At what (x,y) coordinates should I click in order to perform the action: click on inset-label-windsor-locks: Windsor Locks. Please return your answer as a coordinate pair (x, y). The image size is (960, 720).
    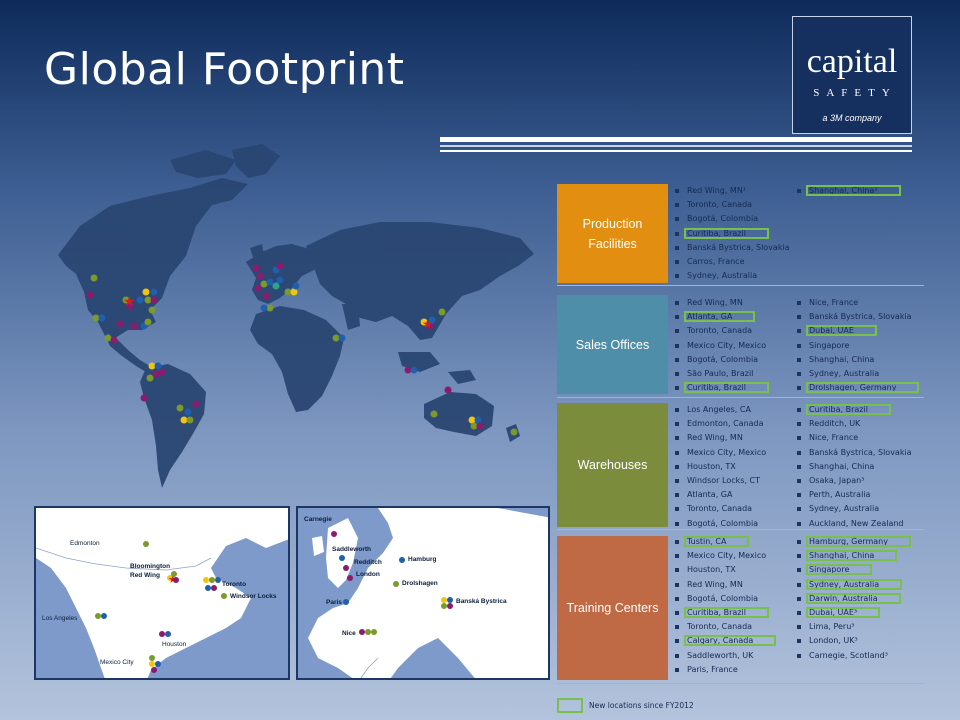
    Looking at the image, I should click on (253, 596).